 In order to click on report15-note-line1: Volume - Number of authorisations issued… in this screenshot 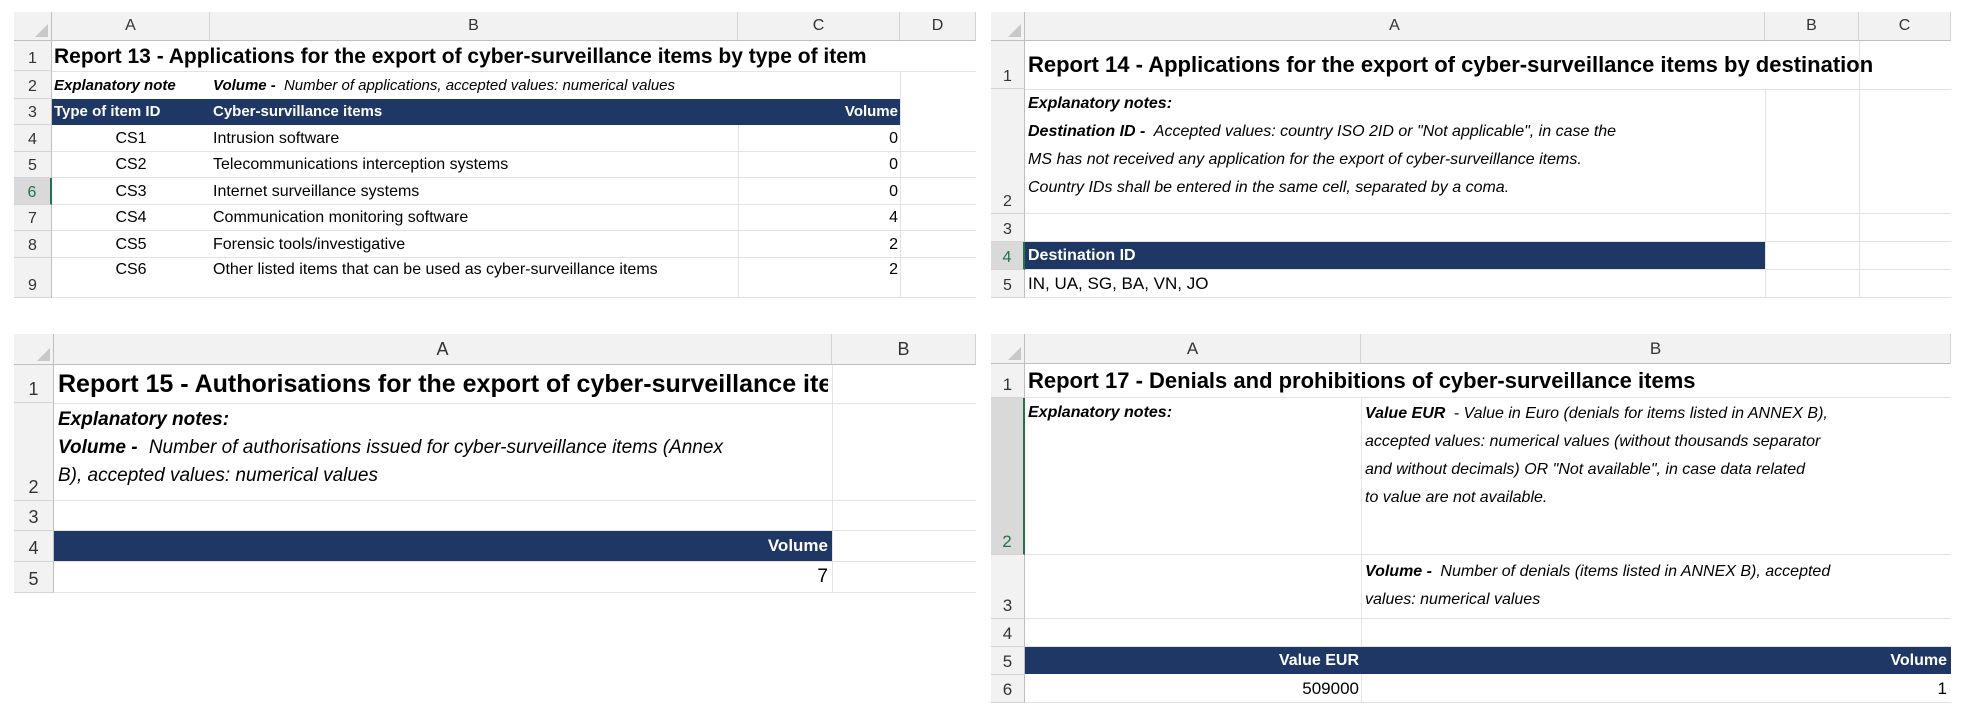, I will do `click(444, 448)`.